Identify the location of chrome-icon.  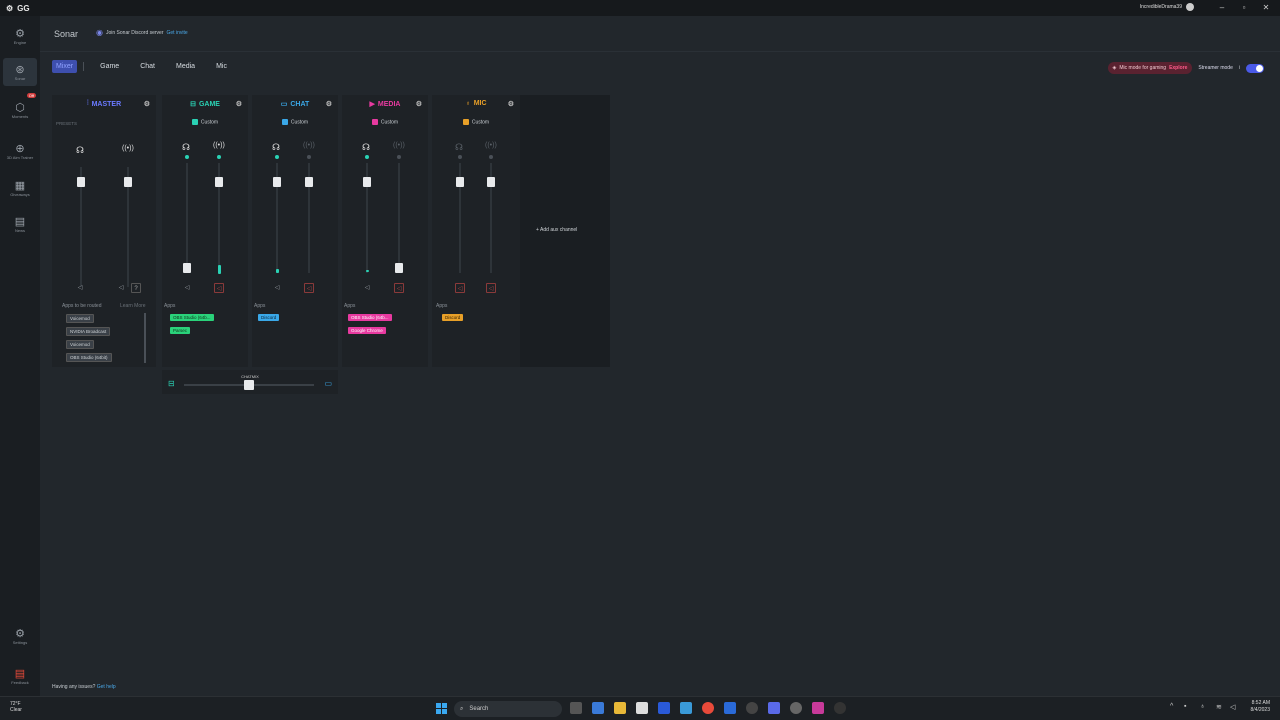
(708, 708).